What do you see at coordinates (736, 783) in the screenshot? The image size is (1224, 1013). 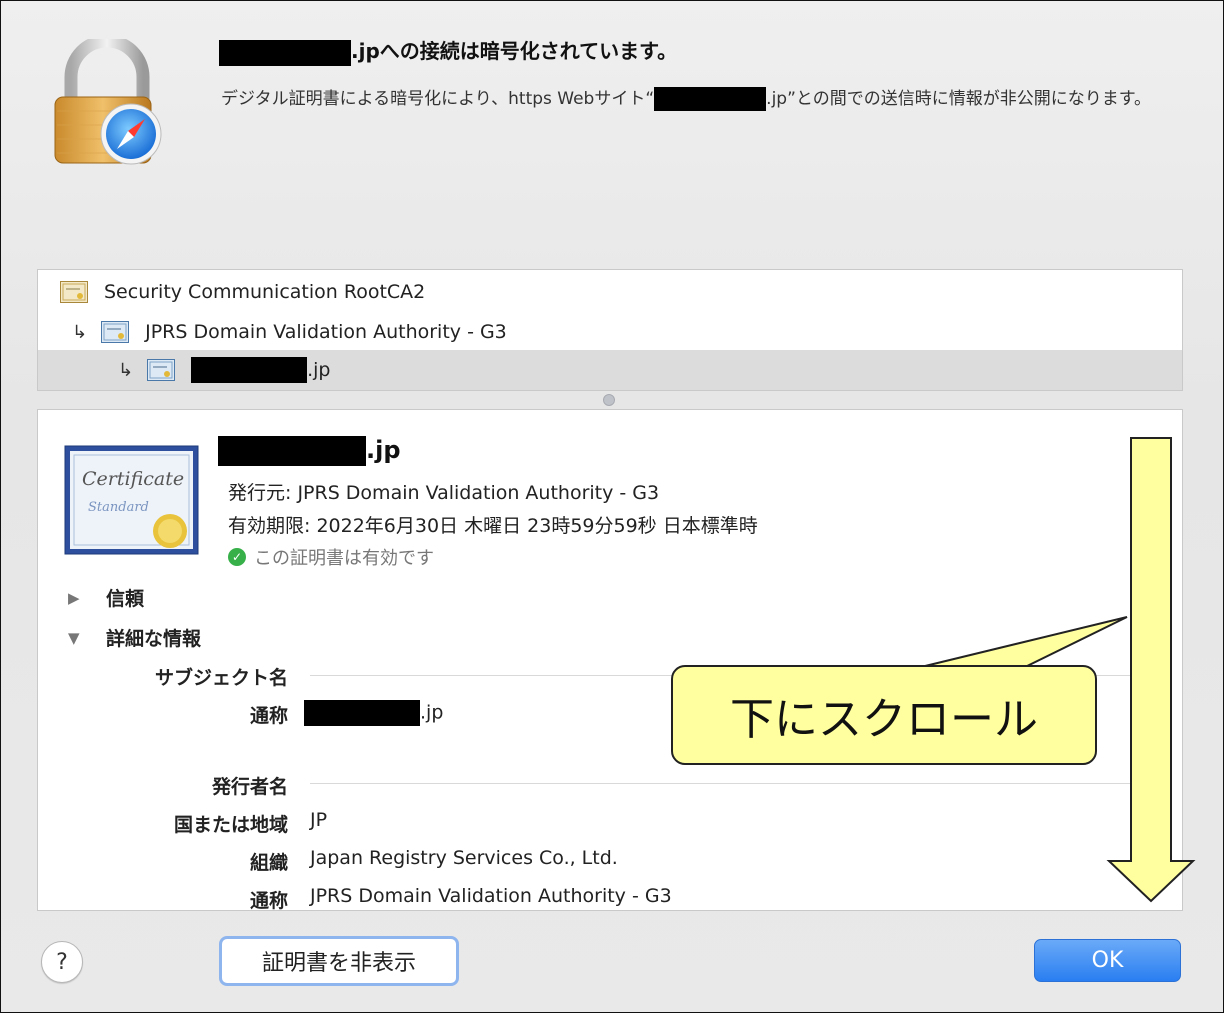 I see `section-divider` at bounding box center [736, 783].